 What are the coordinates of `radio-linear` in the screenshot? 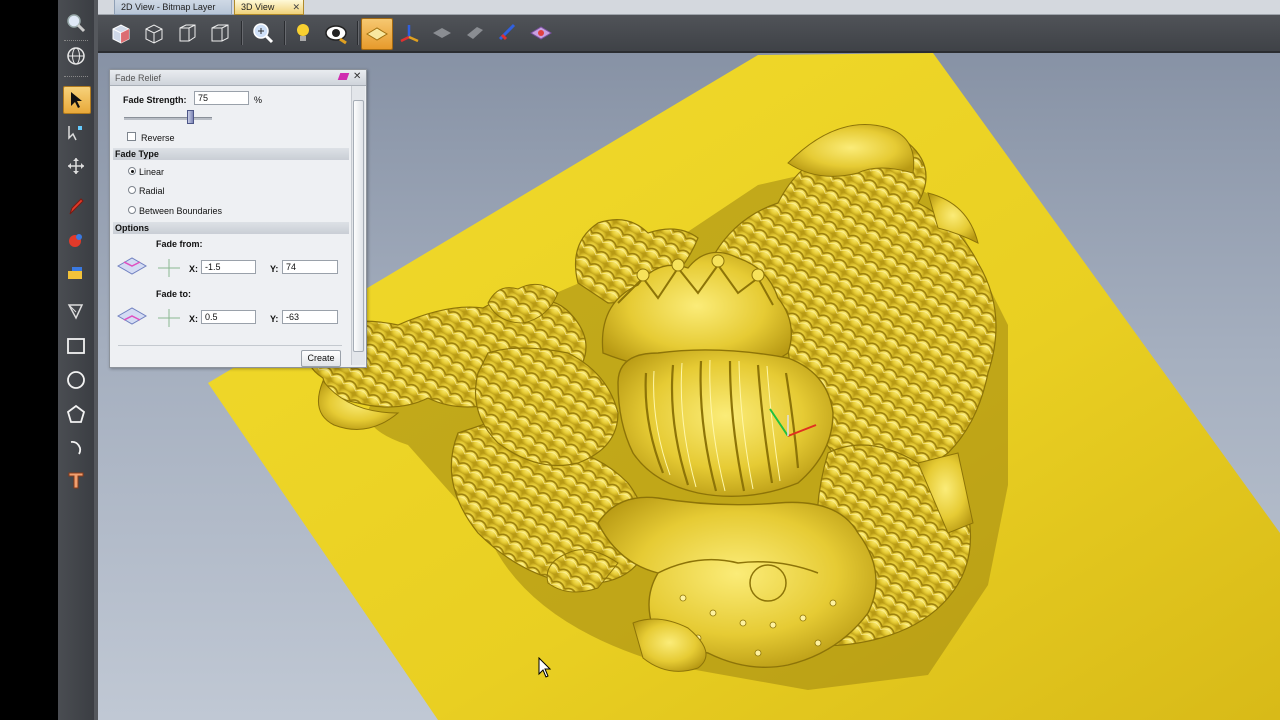 It's located at (132, 171).